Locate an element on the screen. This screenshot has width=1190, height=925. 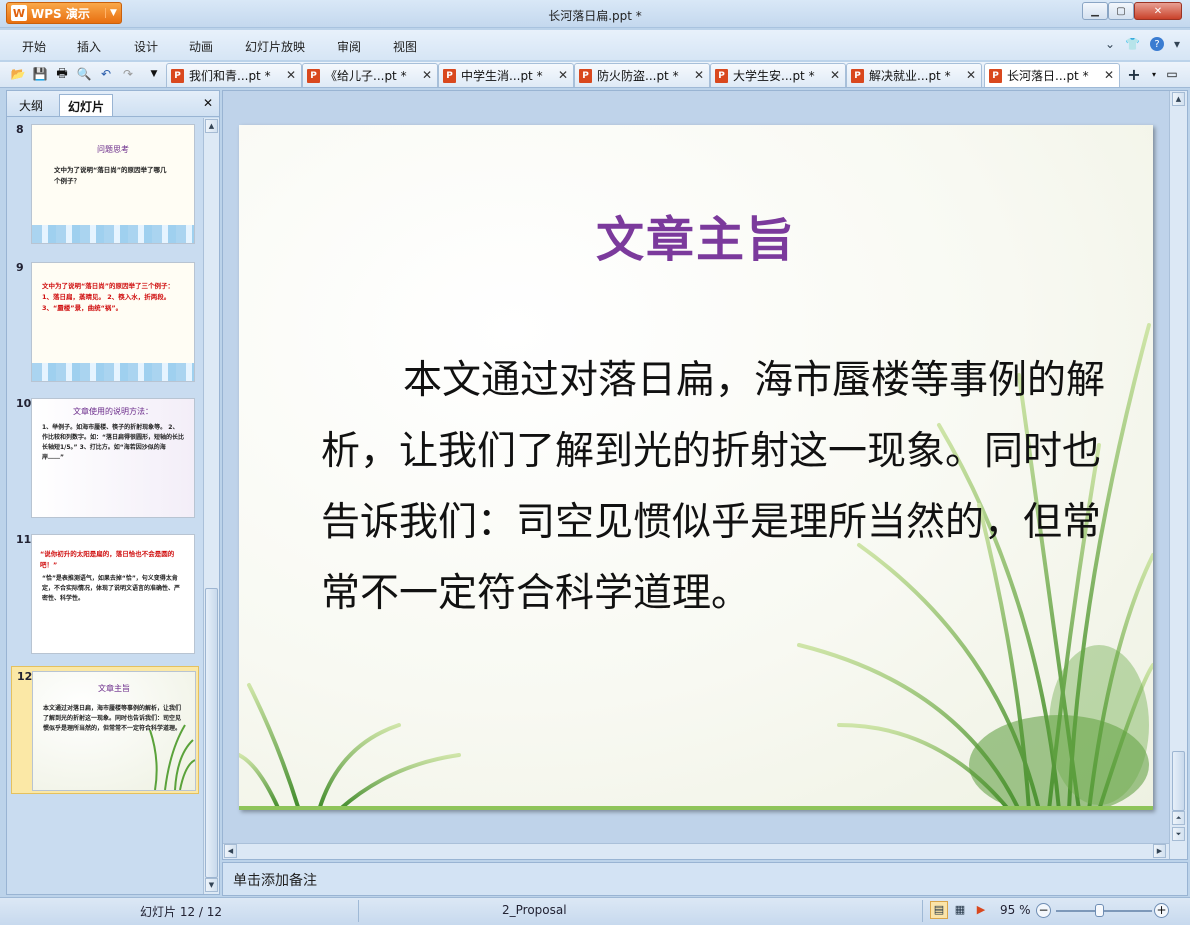
thumb-title: 文章使用的说明方法： is located at coordinates (113, 411).